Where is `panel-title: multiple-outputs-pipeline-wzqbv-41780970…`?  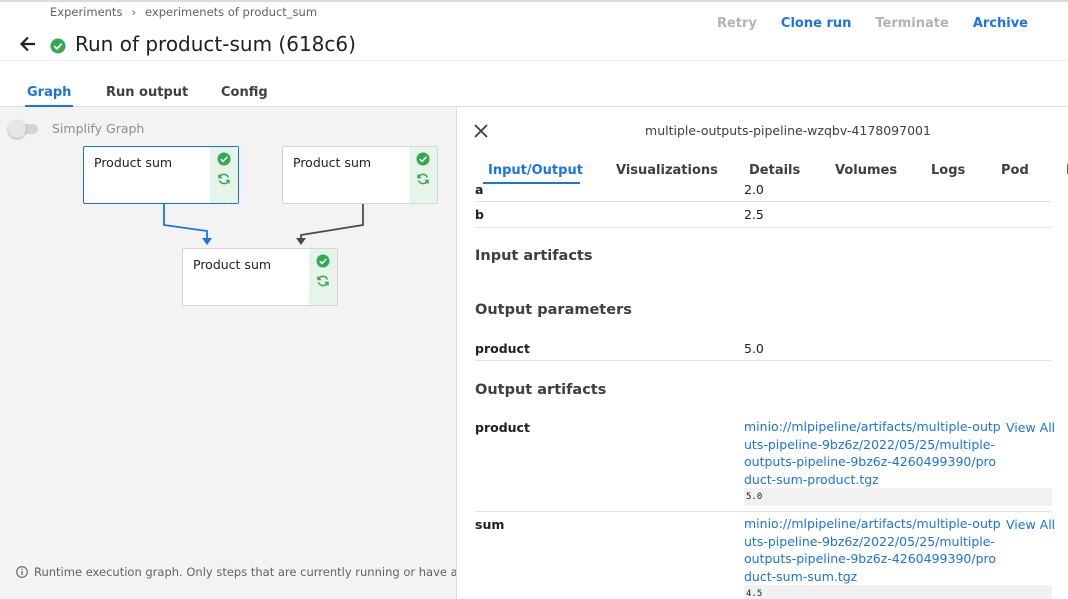
panel-title: multiple-outputs-pipeline-wzqbv-41780970… is located at coordinates (788, 130).